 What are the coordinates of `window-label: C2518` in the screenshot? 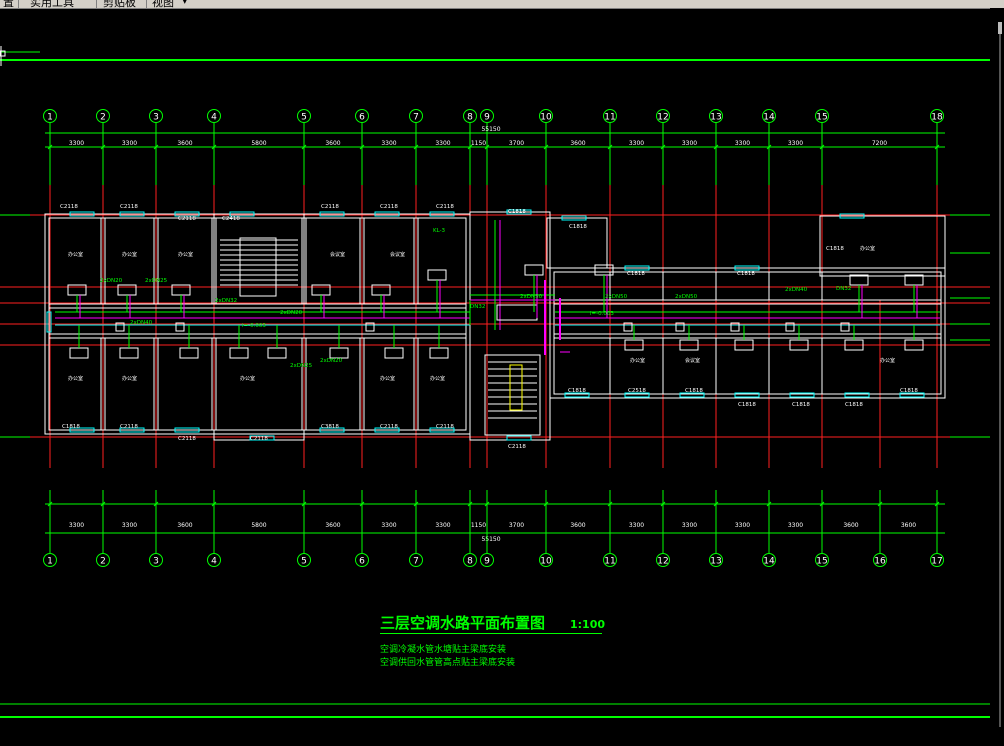 It's located at (637, 391).